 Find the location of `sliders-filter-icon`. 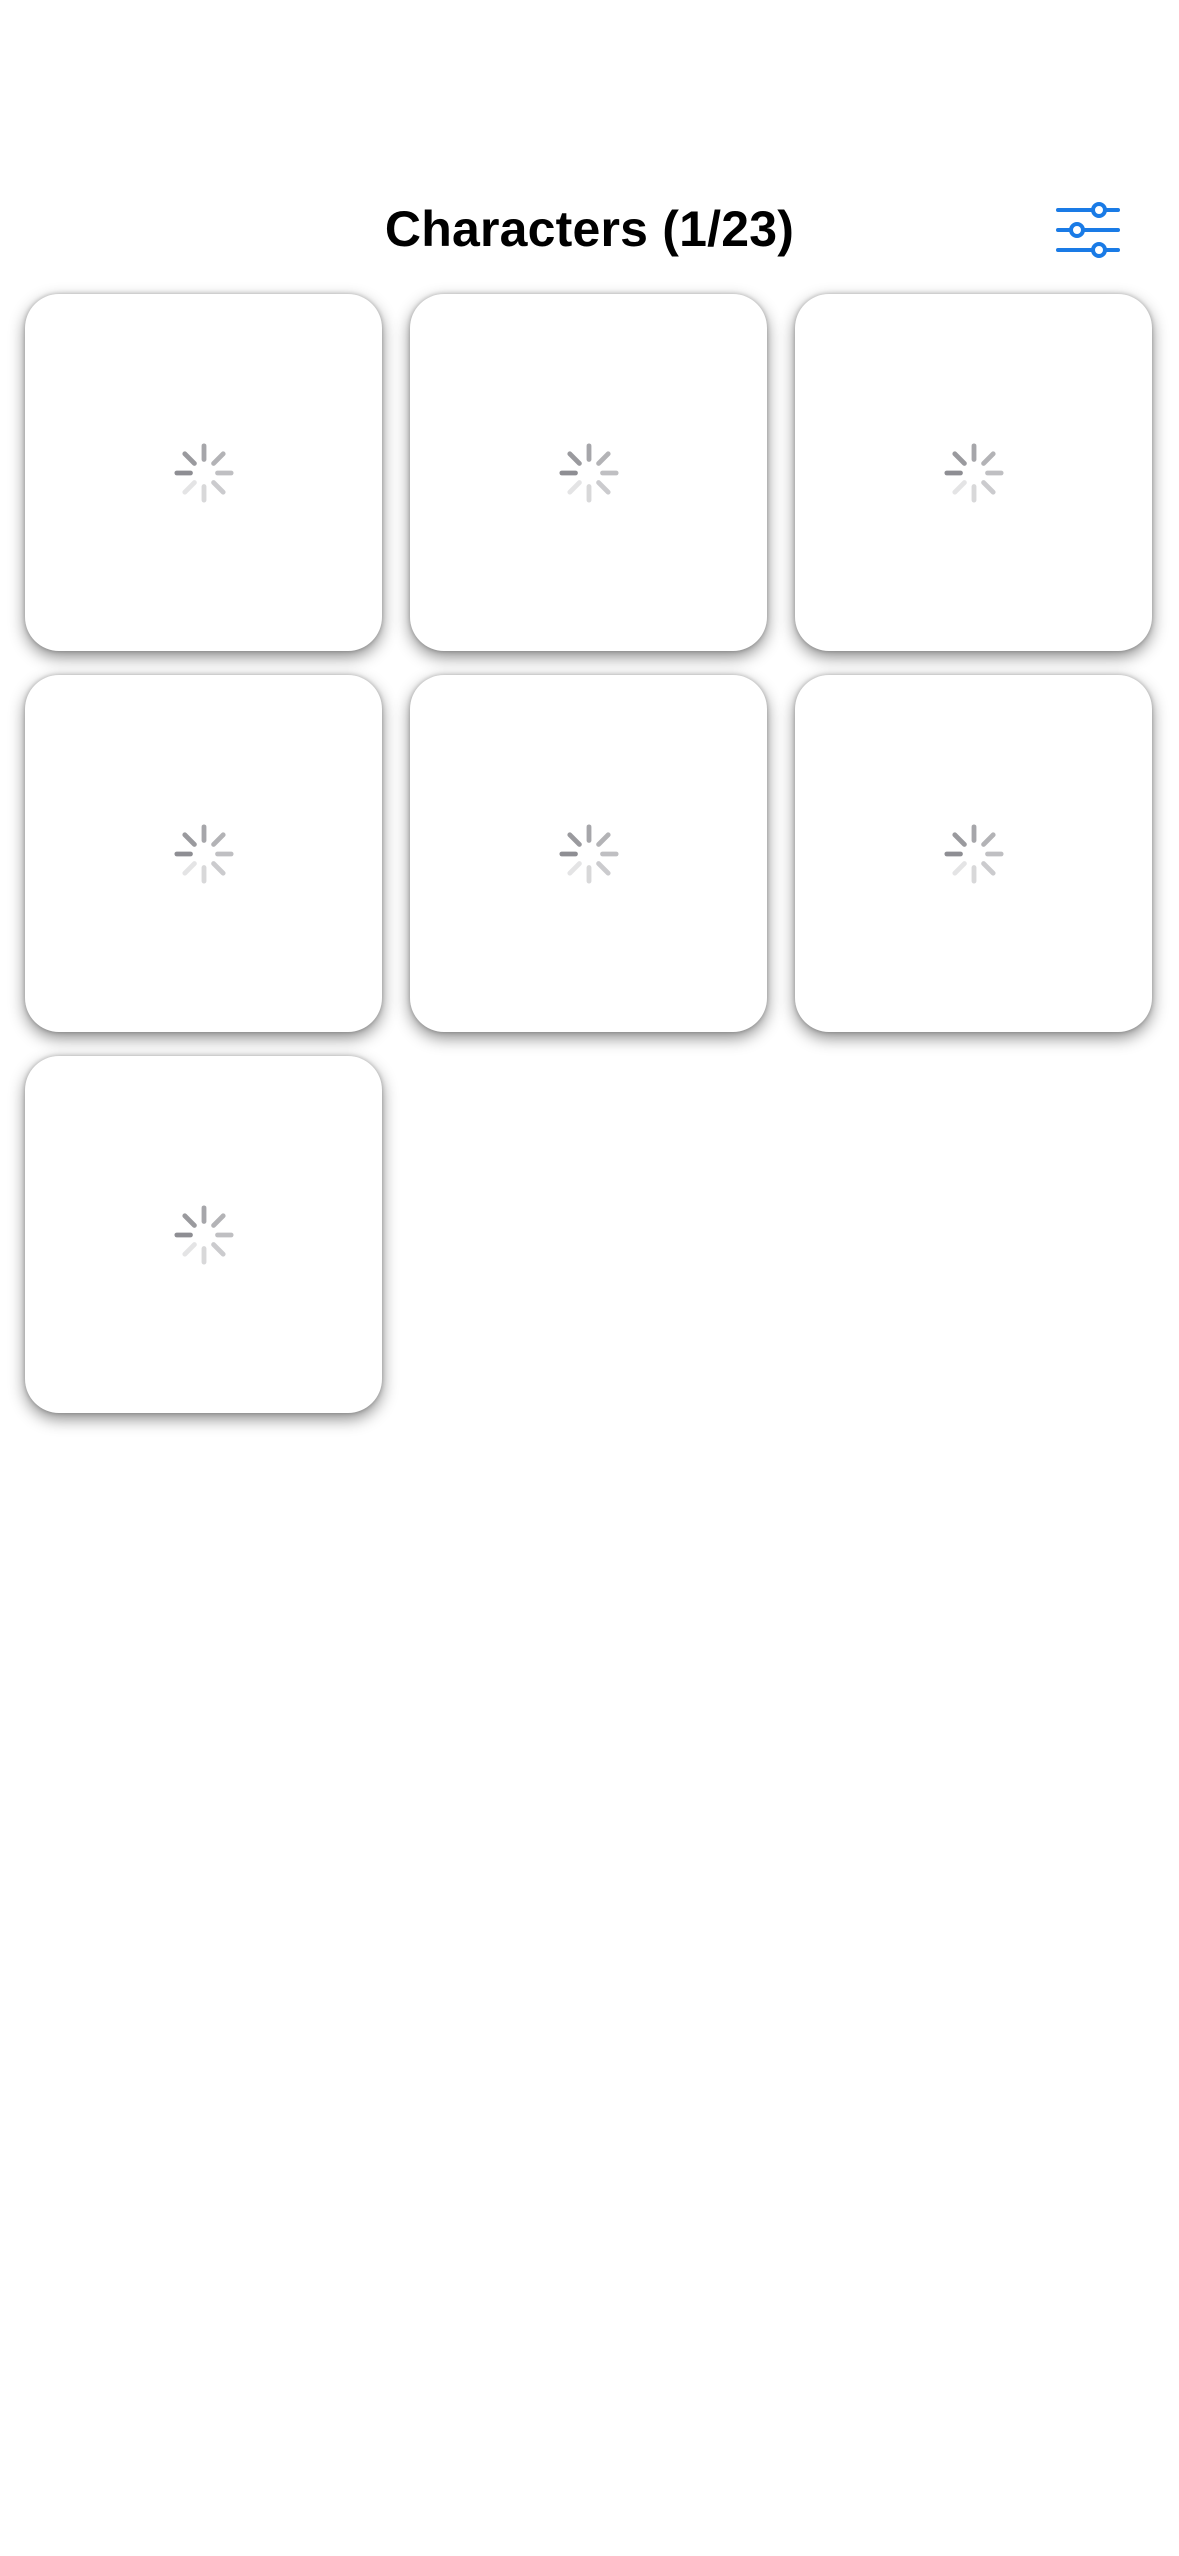

sliders-filter-icon is located at coordinates (1088, 230).